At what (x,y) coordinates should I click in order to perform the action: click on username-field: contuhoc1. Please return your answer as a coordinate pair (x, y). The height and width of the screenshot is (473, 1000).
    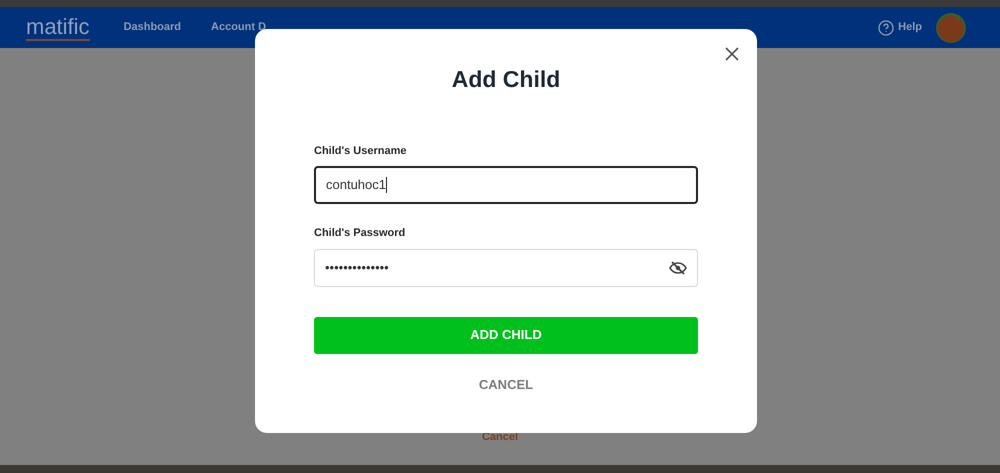
    Looking at the image, I should click on (506, 185).